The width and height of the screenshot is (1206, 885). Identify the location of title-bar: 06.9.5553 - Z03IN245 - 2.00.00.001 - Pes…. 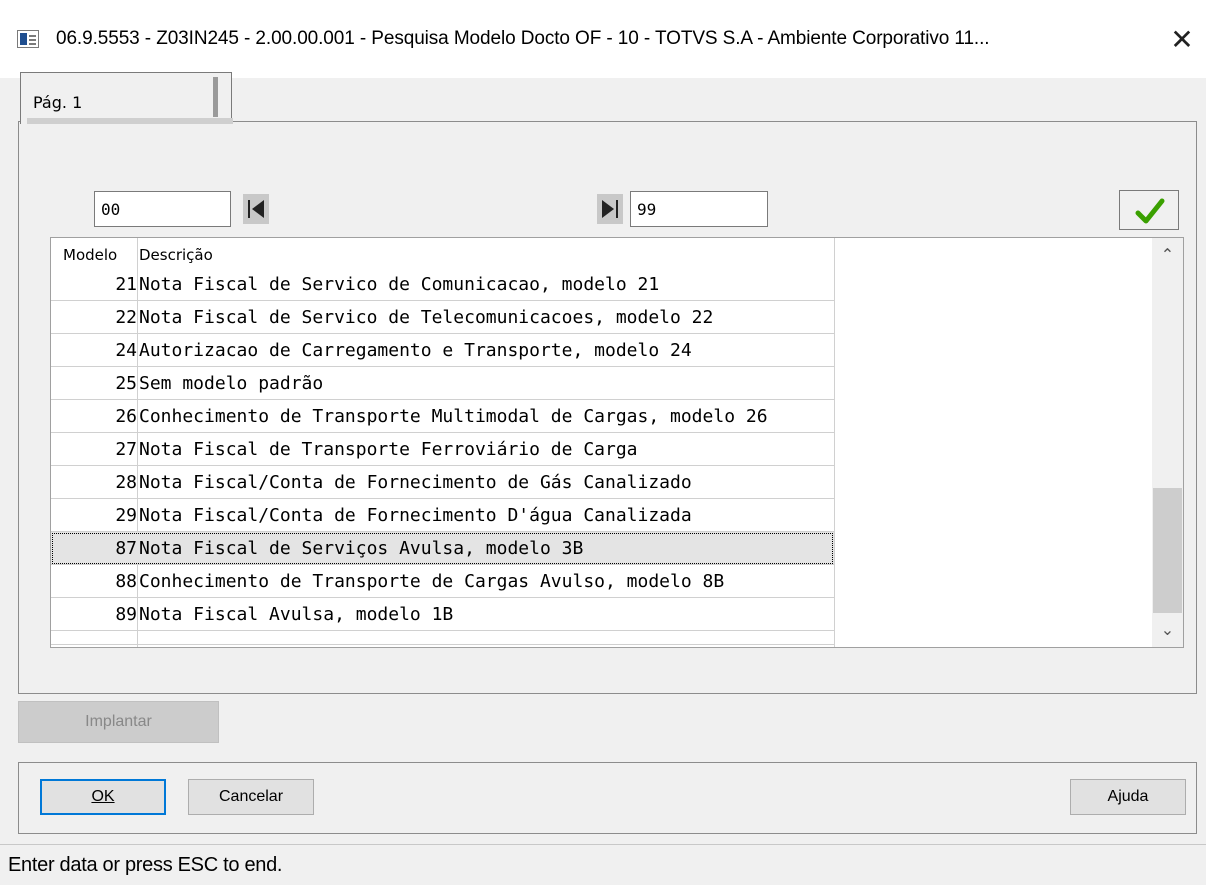
(603, 39).